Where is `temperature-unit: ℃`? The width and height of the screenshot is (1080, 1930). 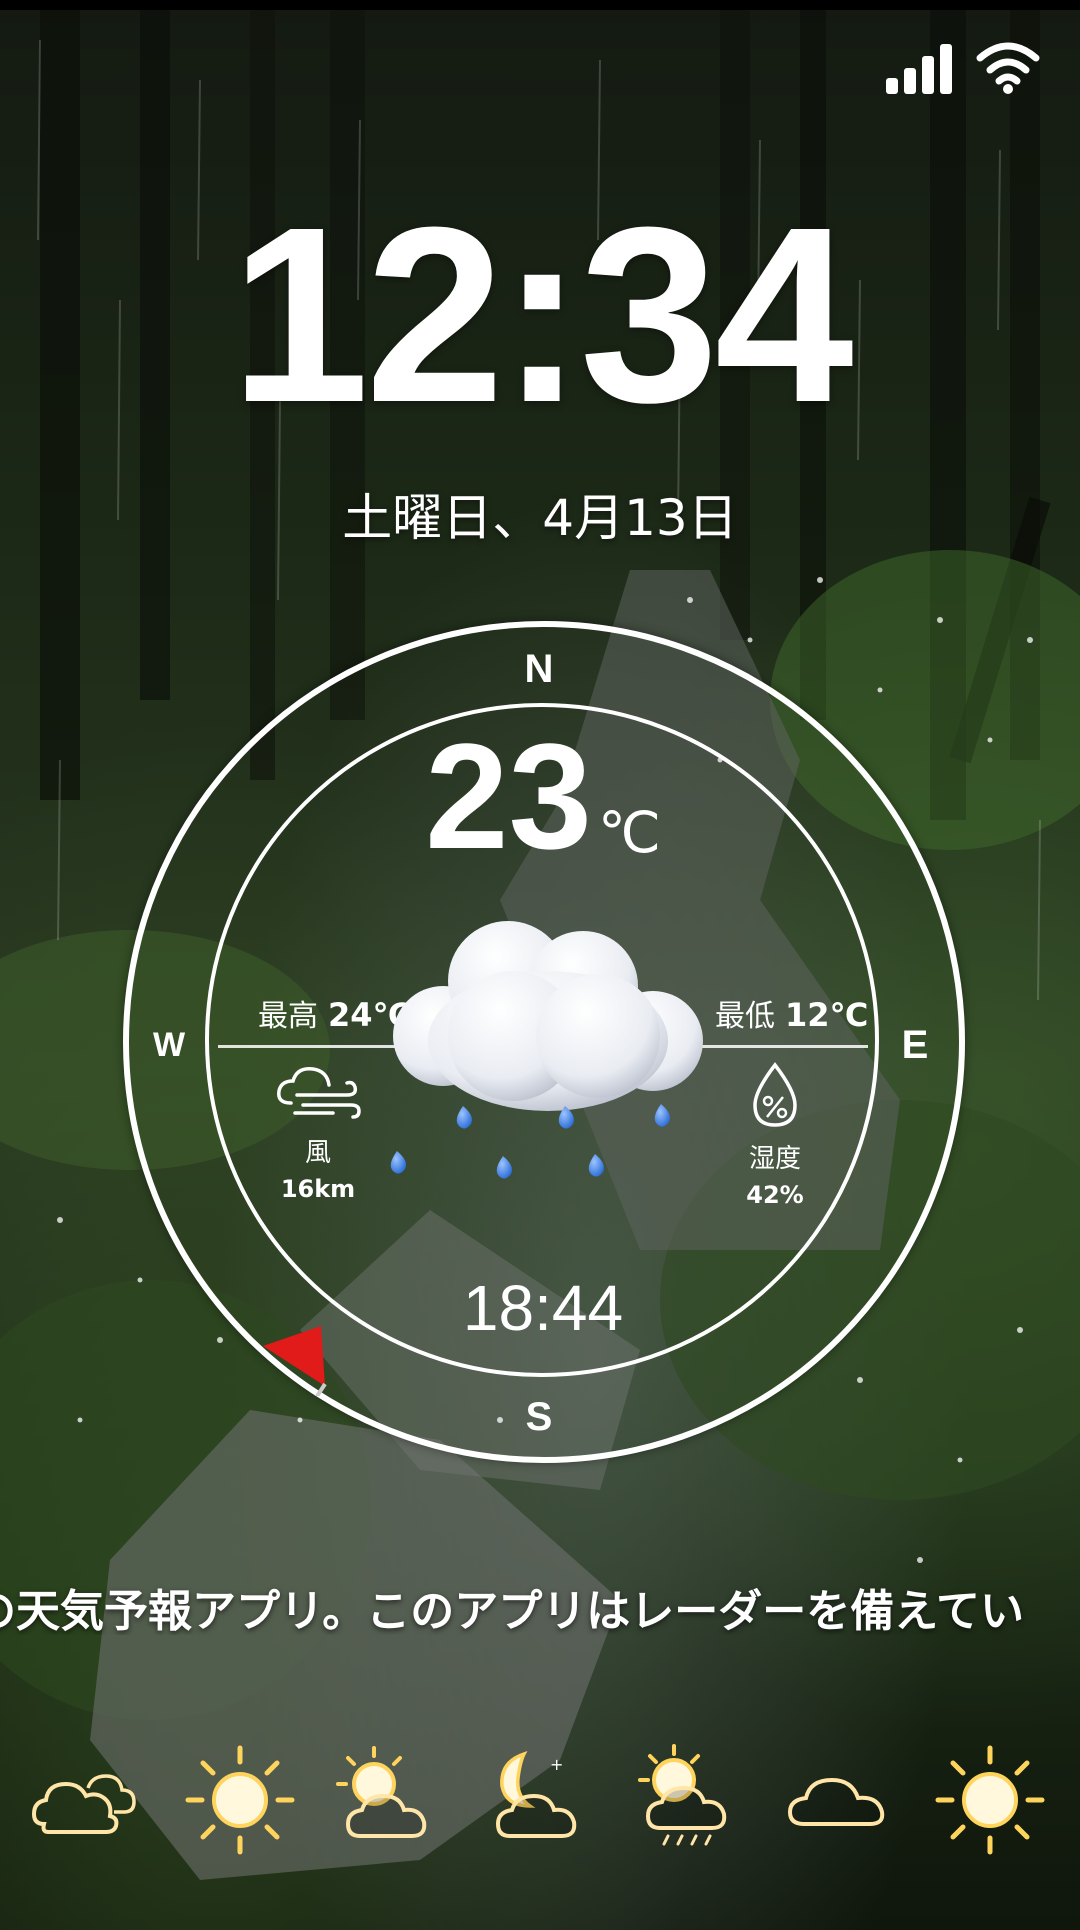
temperature-unit: ℃ is located at coordinates (629, 832).